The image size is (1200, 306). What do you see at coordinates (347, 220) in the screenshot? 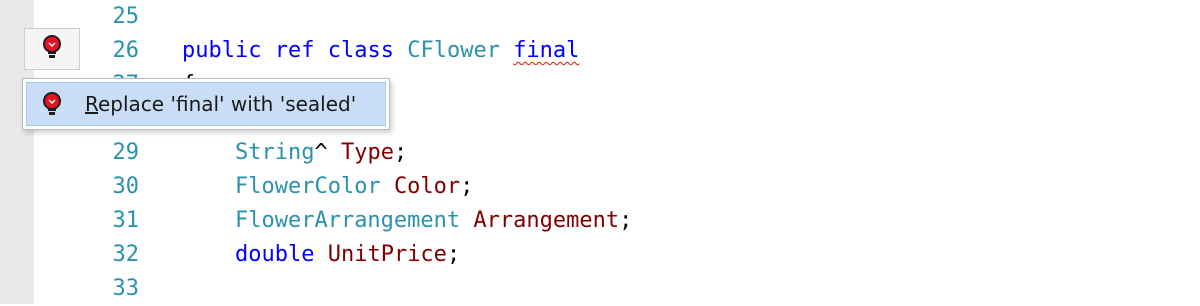
I see `code-token: FlowerArrangement` at bounding box center [347, 220].